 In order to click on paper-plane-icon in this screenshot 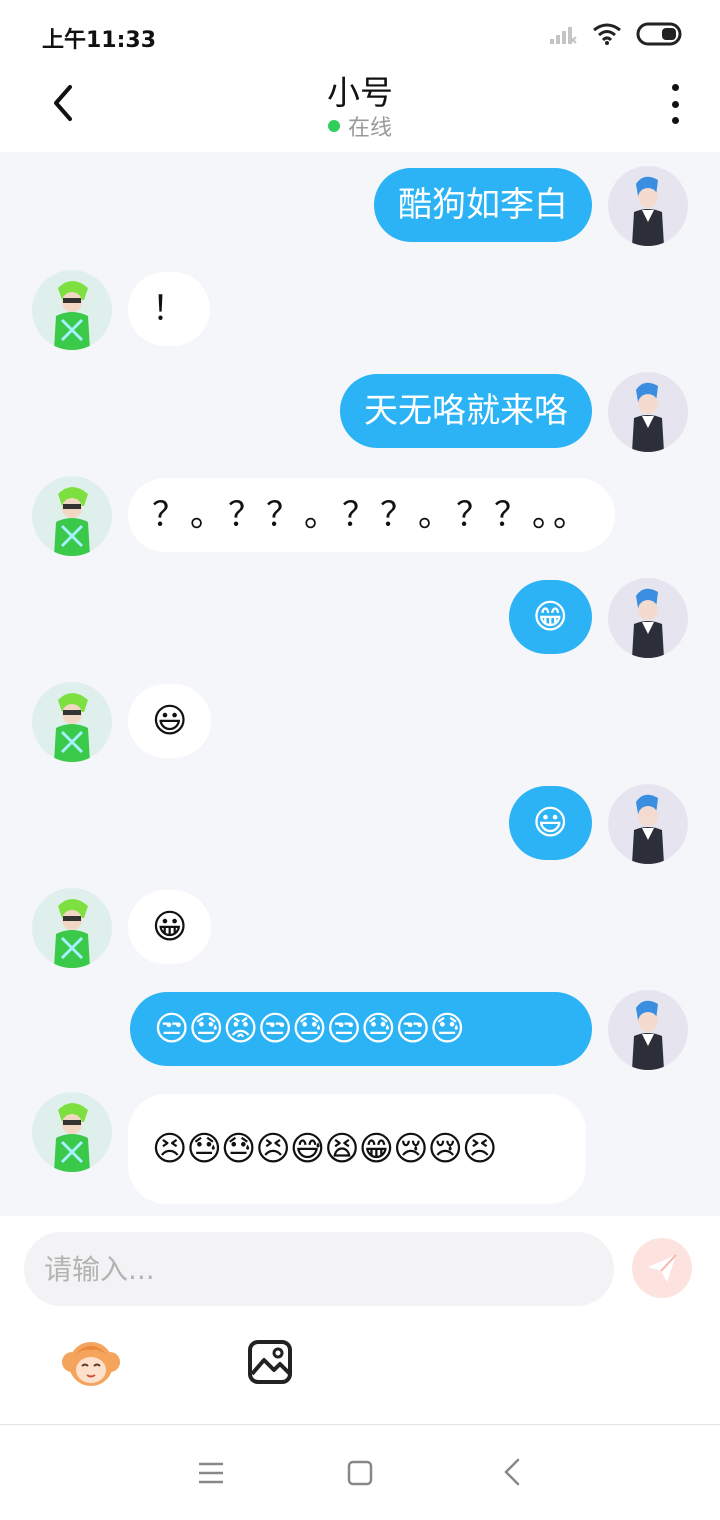, I will do `click(662, 1268)`.